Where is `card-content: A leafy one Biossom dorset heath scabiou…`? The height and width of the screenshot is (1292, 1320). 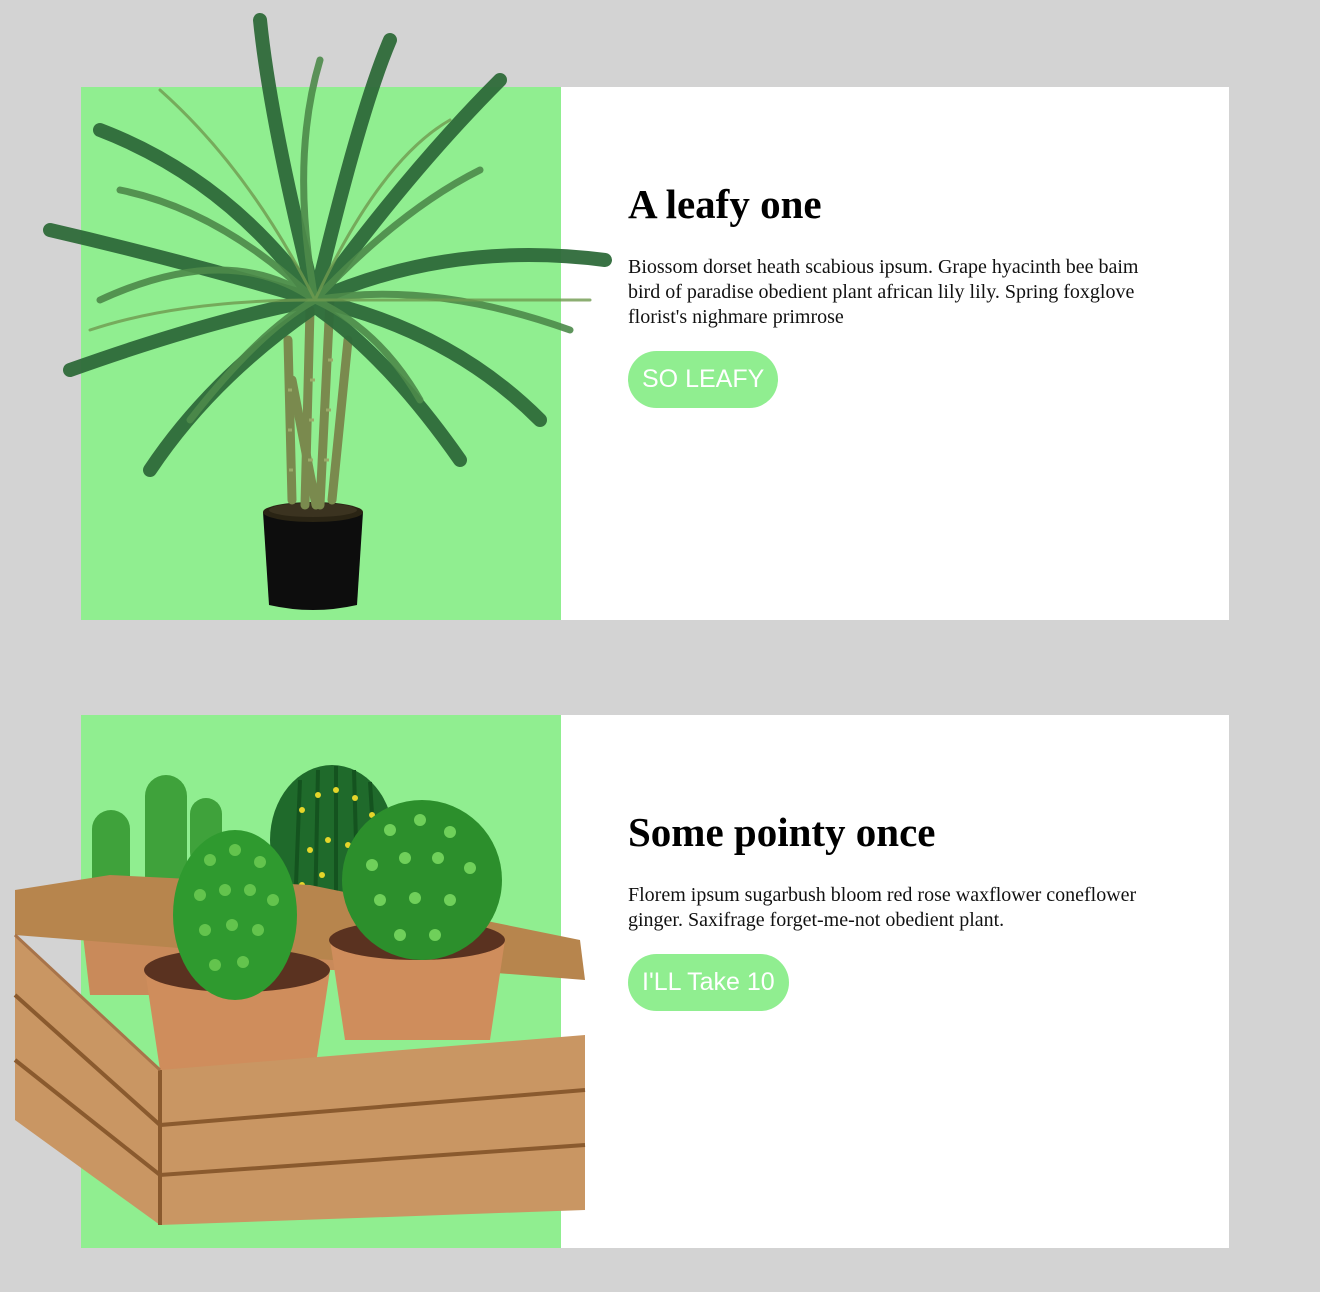
card-content: A leafy one Biossom dorset heath scabiou… is located at coordinates (893, 295).